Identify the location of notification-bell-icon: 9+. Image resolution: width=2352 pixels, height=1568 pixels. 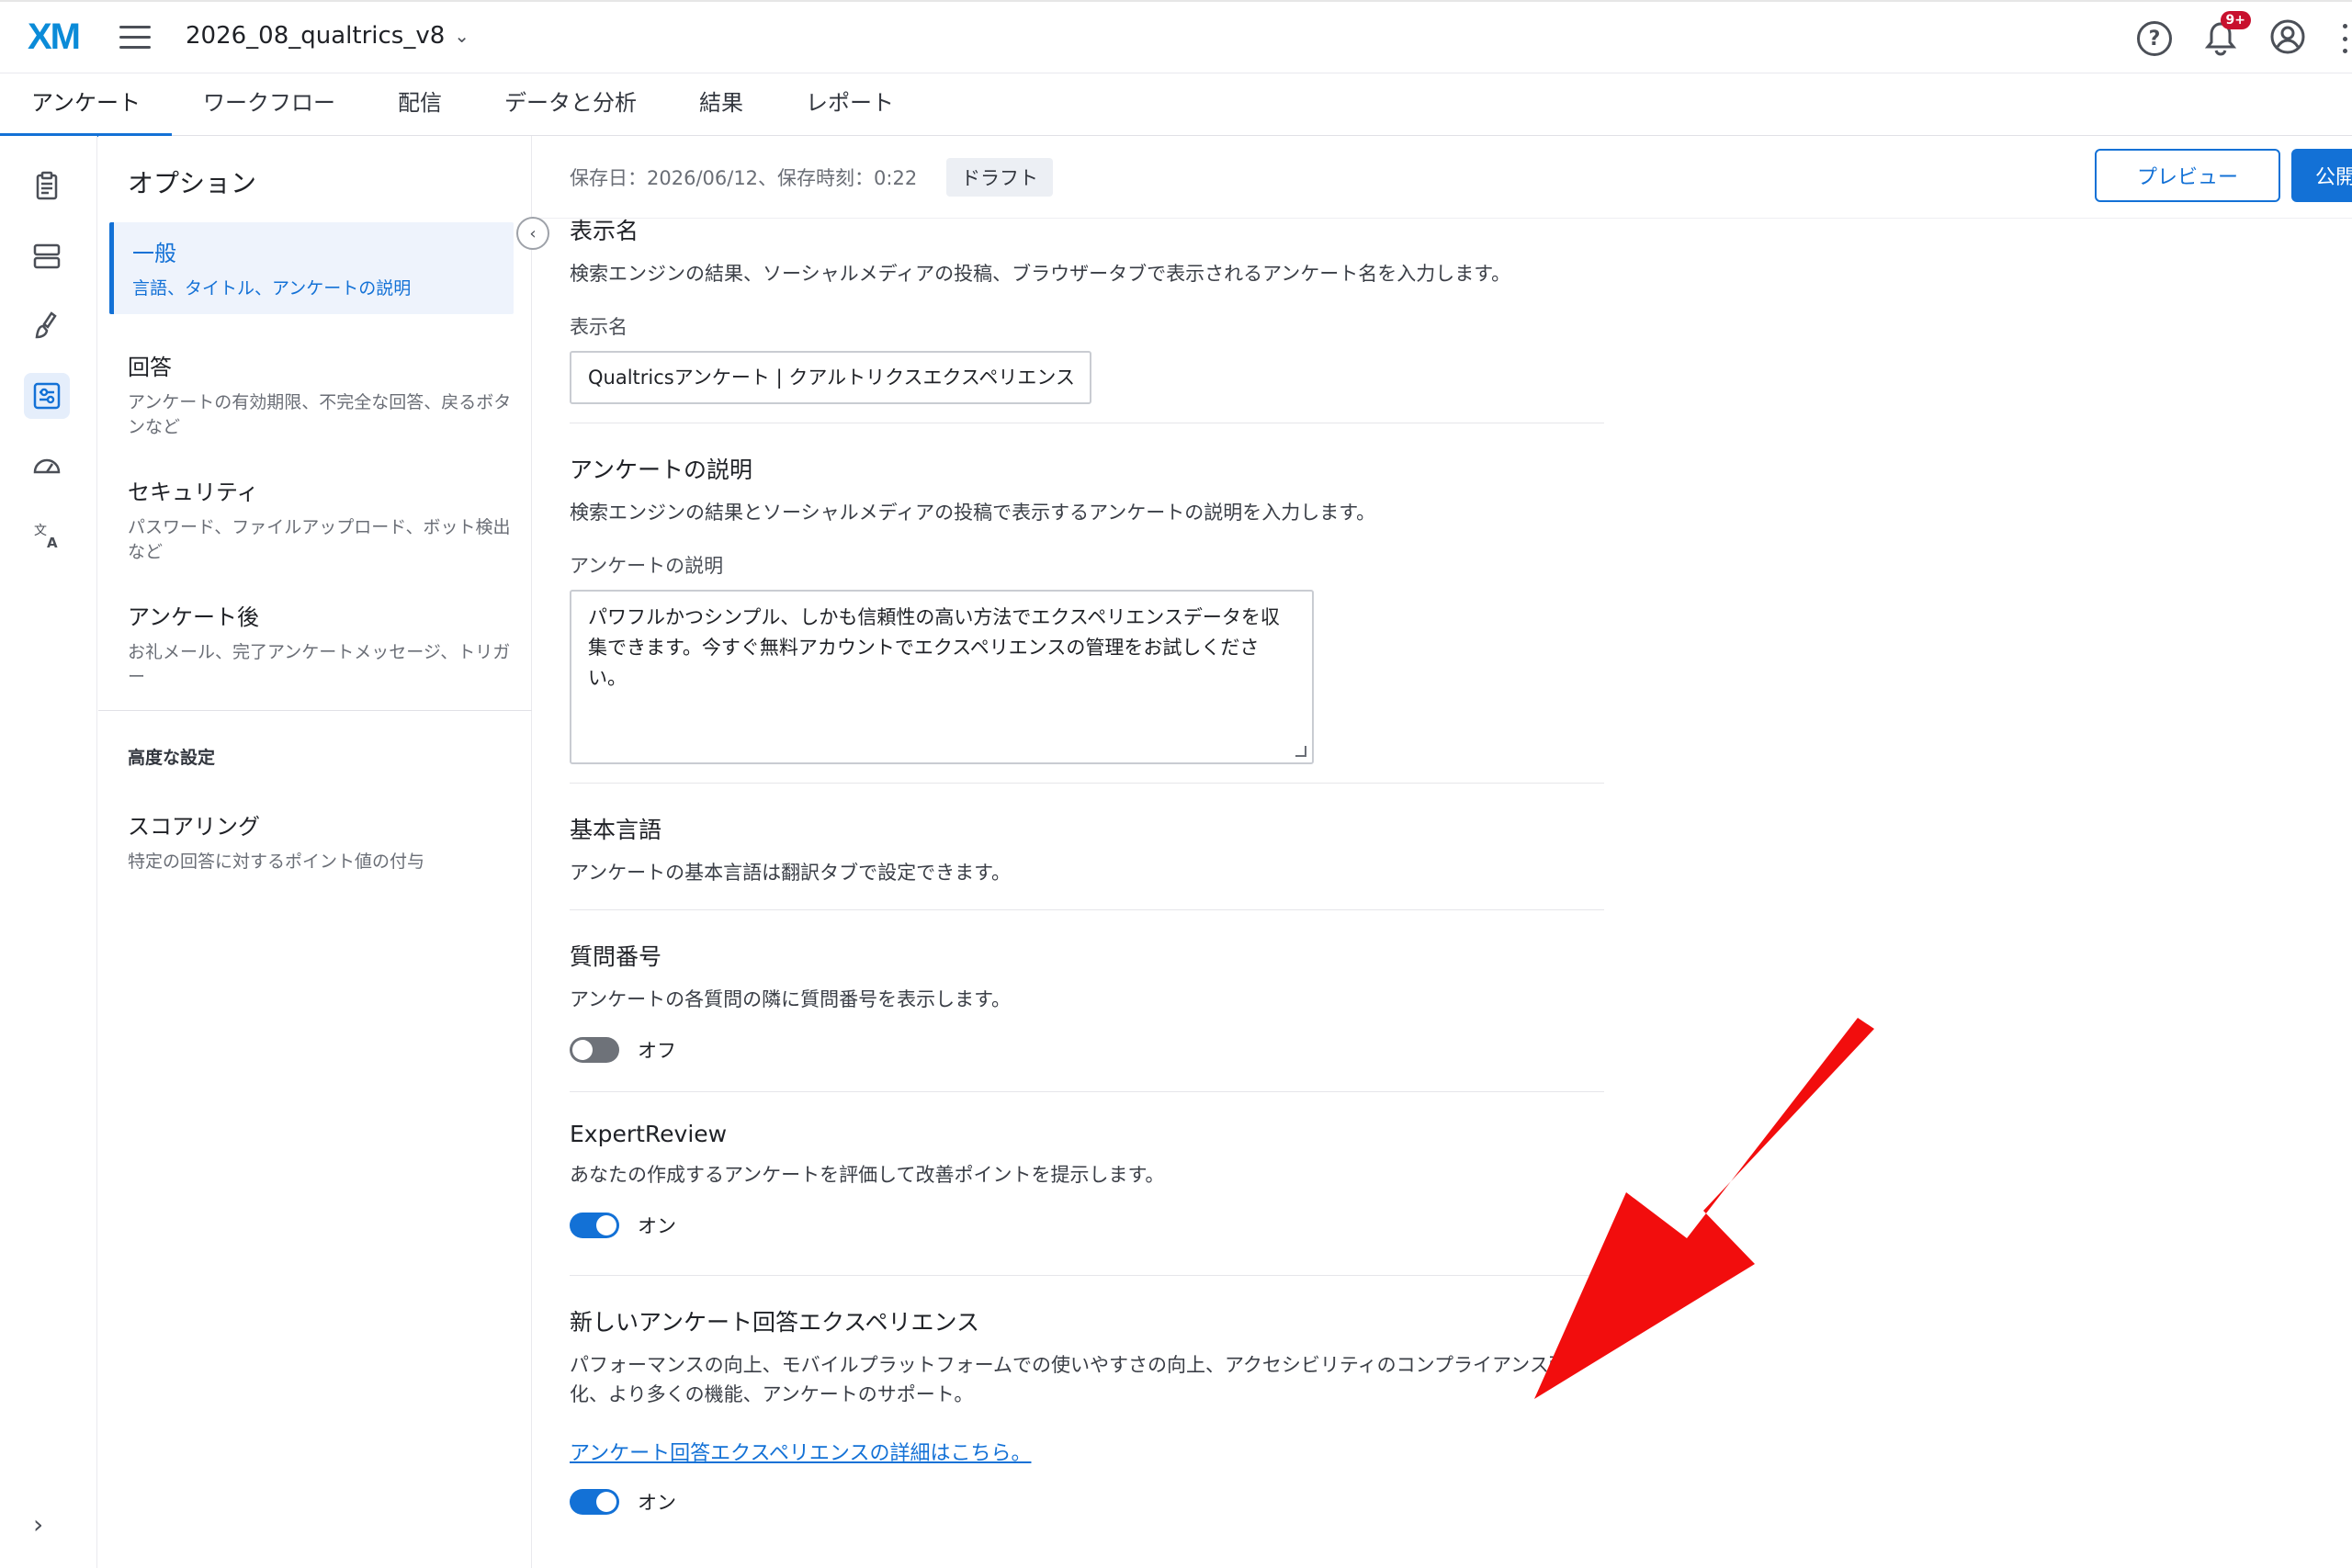
(2227, 34).